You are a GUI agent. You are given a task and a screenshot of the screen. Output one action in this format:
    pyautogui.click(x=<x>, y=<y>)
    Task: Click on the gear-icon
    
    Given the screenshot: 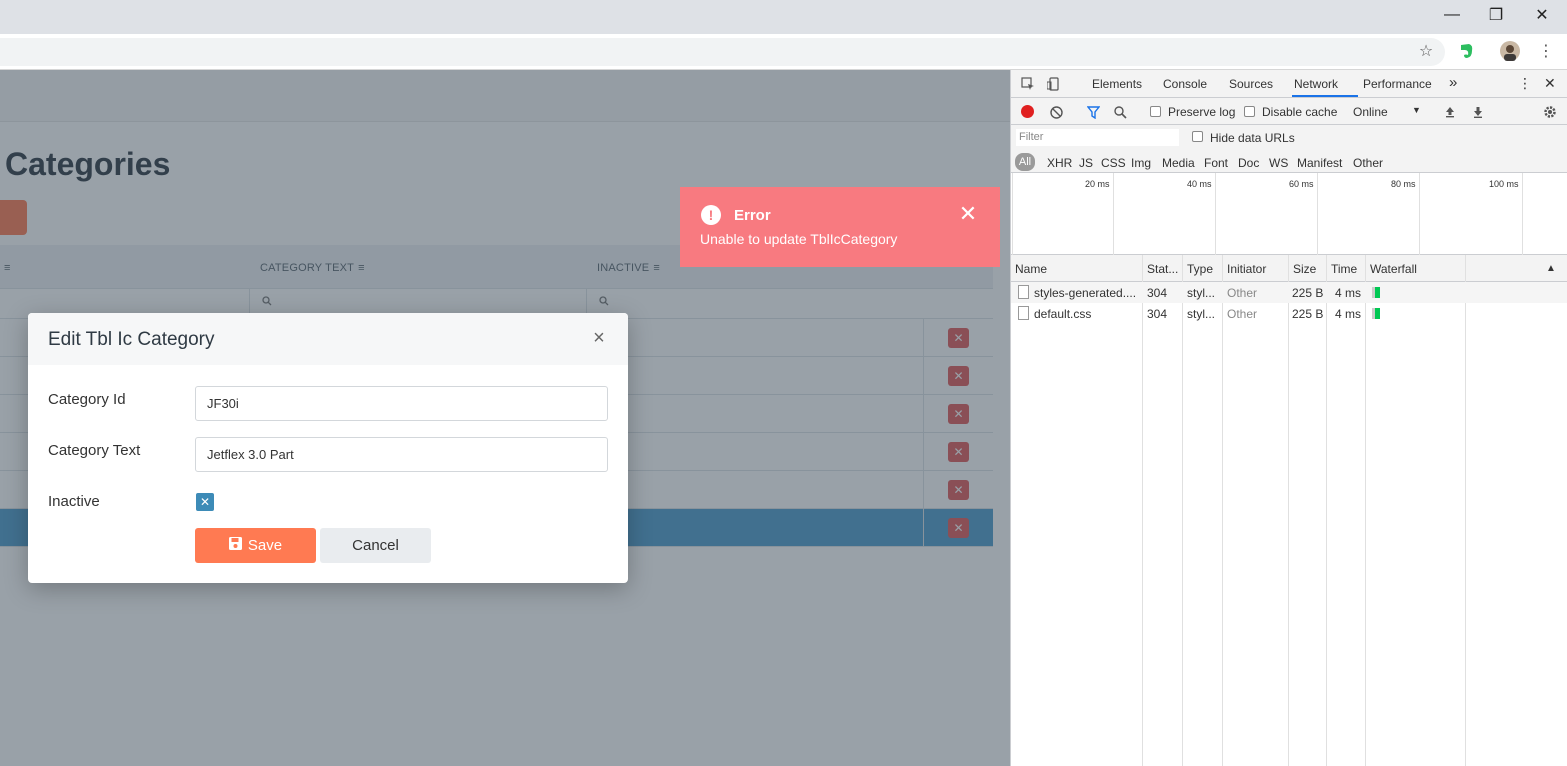 What is the action you would take?
    pyautogui.click(x=1550, y=112)
    